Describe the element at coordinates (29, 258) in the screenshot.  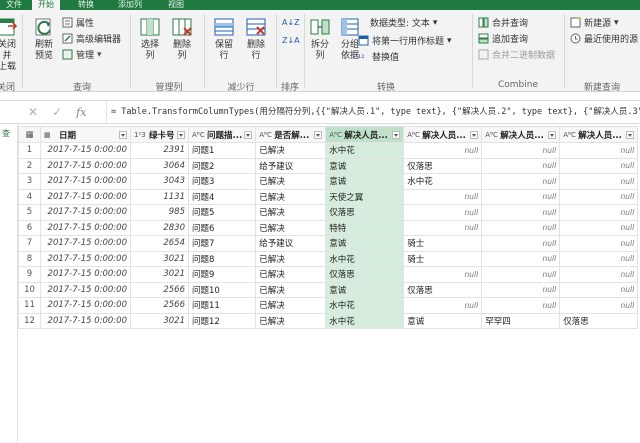
I see `row-number: 8` at that location.